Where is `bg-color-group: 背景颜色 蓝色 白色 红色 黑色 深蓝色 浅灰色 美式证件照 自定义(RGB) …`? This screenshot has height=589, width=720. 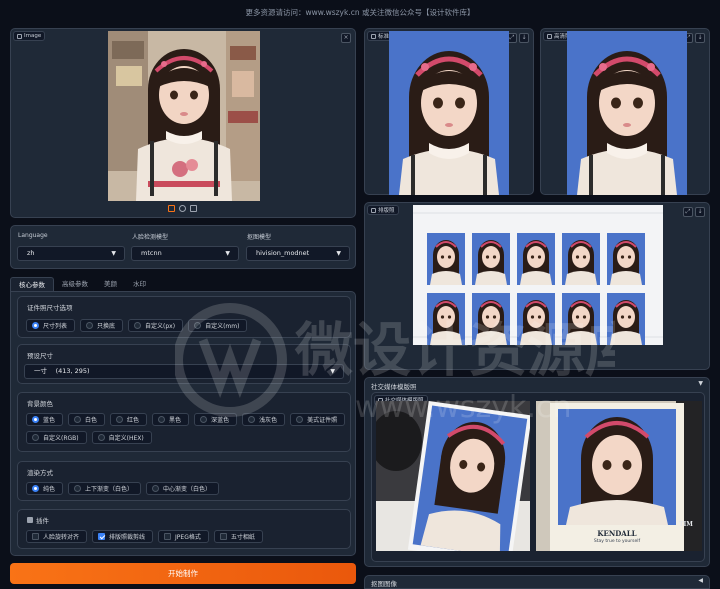
bg-color-group: 背景颜色 蓝色 白色 红色 黑色 深蓝色 浅灰色 美式证件照 自定义(RGB) … is located at coordinates (184, 422).